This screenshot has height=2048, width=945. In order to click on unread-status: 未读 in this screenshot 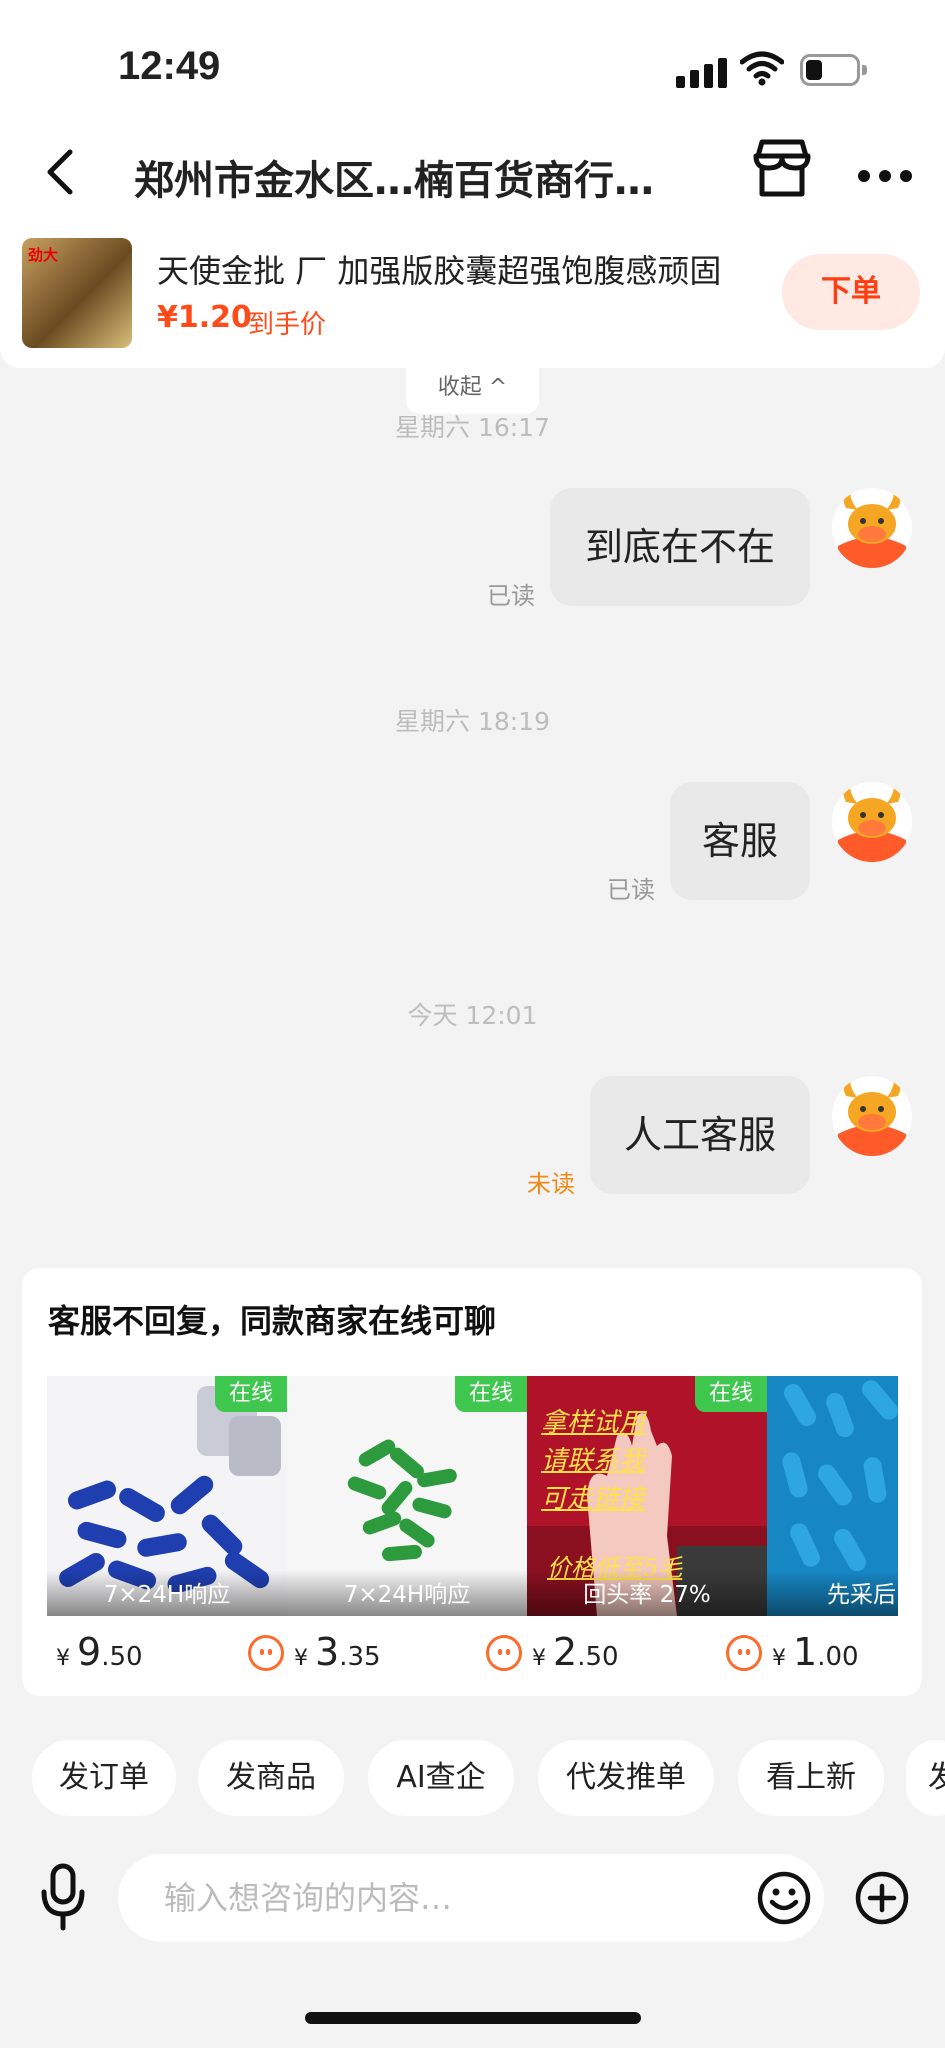, I will do `click(551, 1184)`.